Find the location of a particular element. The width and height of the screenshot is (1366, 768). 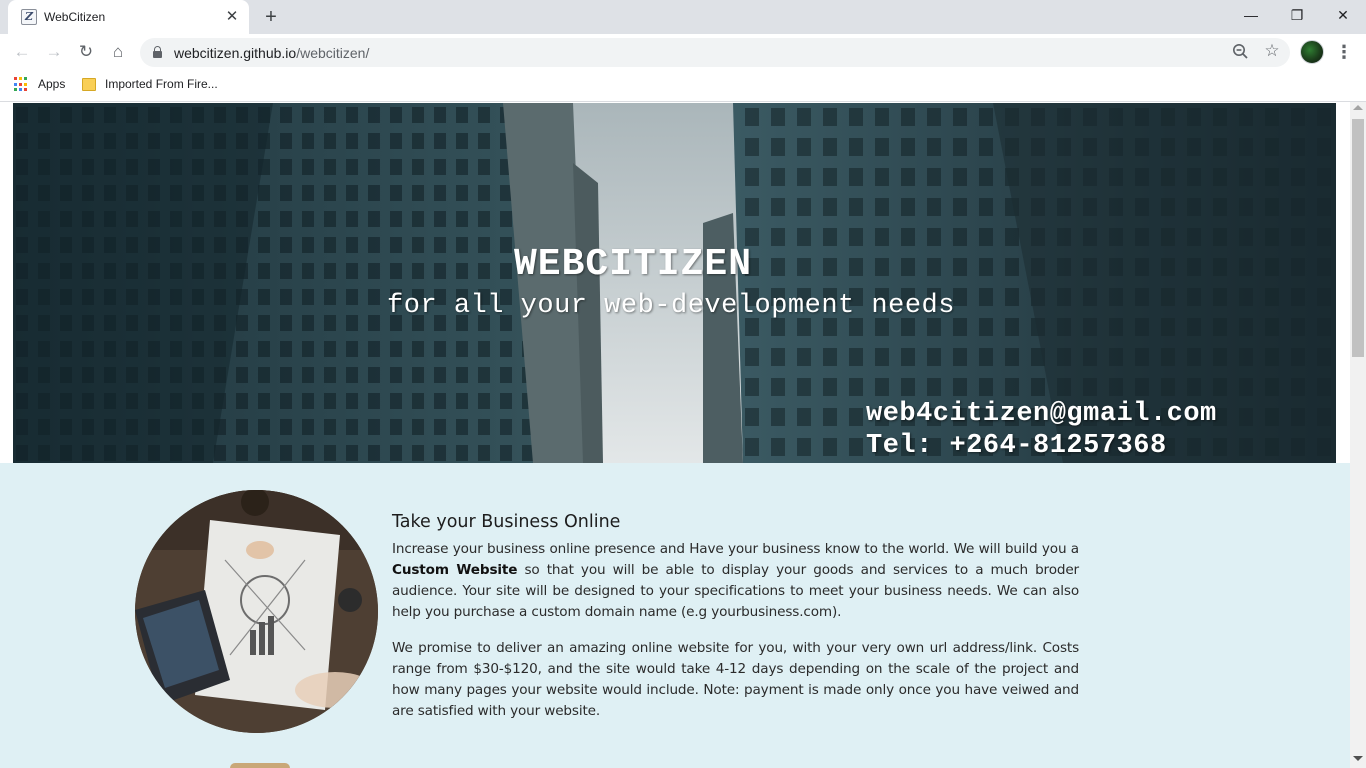

contact-phone: Tel: +264-81257368 is located at coordinates (1016, 446).